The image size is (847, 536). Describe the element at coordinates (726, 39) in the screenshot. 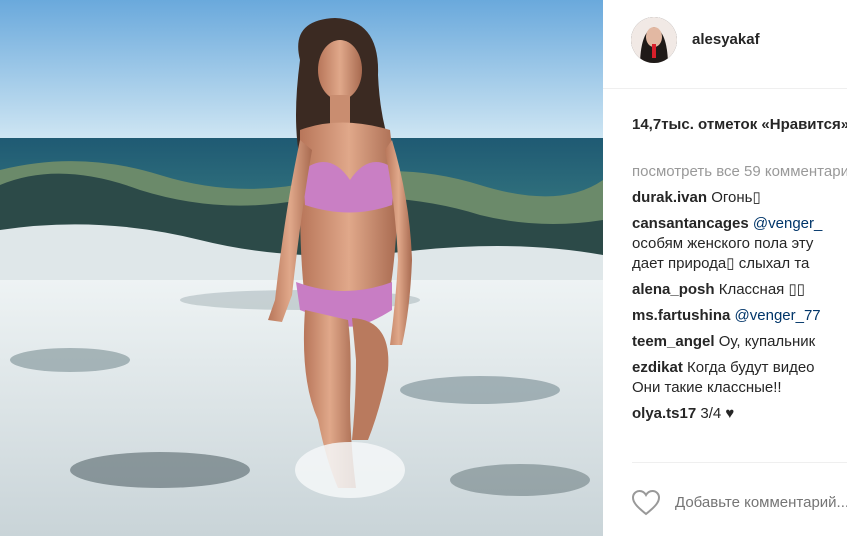

I see `post-username: alesyakaf` at that location.